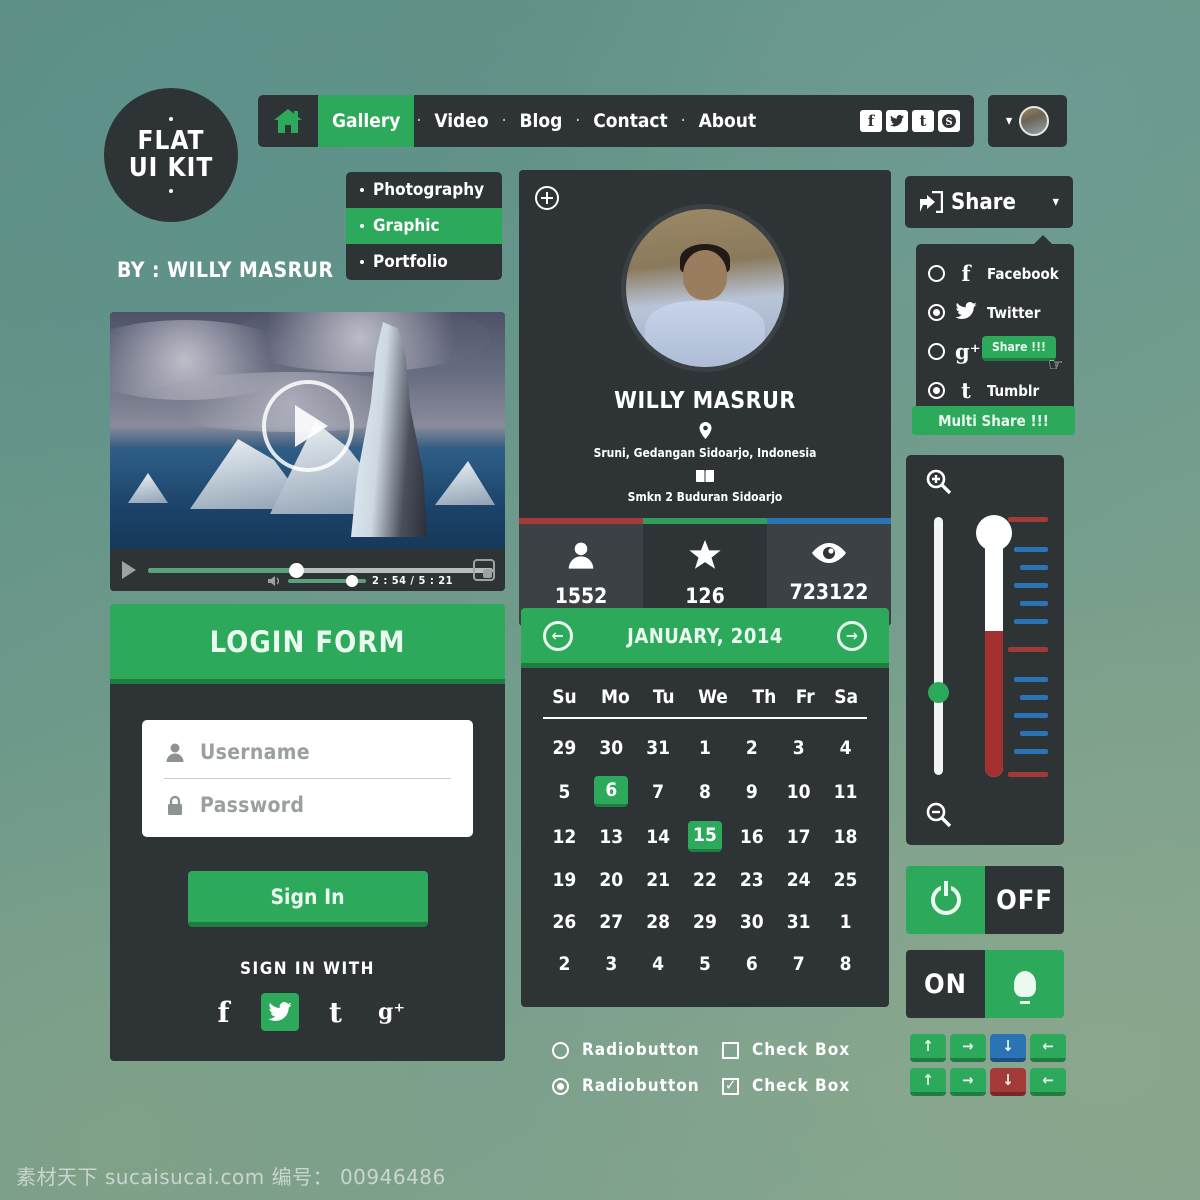 Image resolution: width=1200 pixels, height=1200 pixels. I want to click on dropdown-item-graphic: Graphic, so click(424, 226).